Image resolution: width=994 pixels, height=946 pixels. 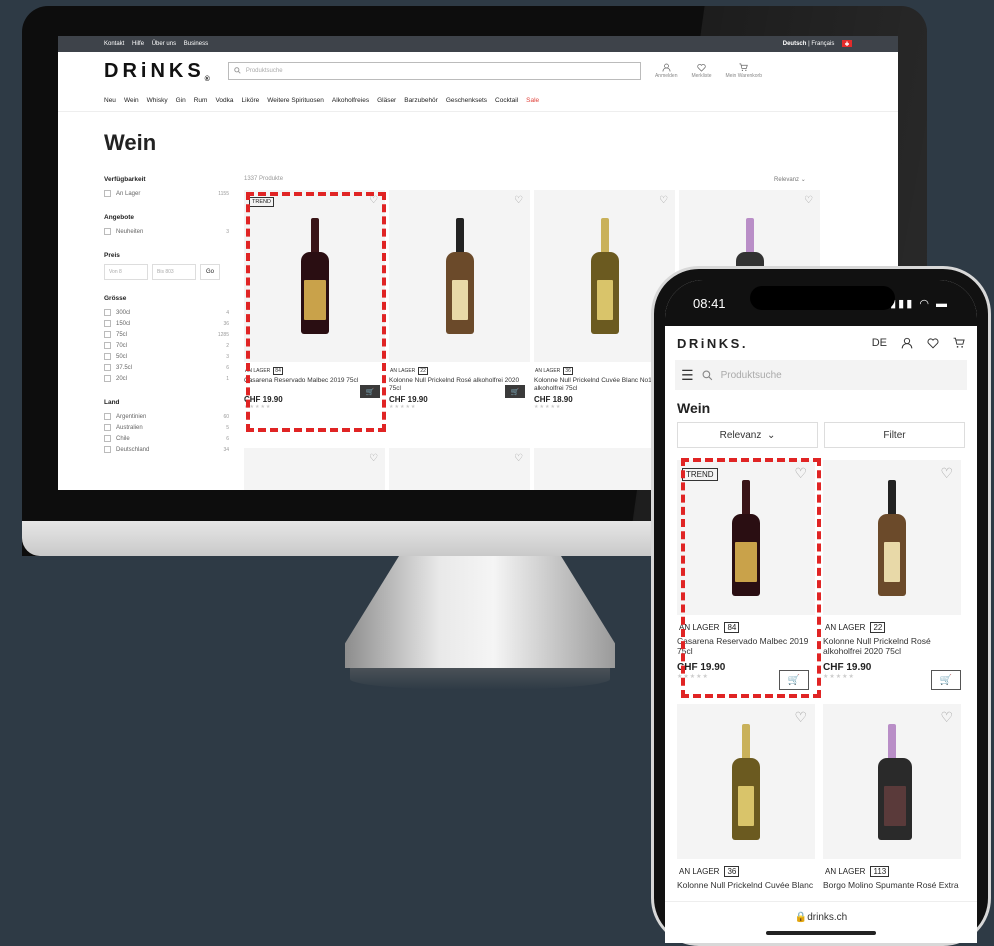 What do you see at coordinates (744, 76) in the screenshot?
I see `cart-label: Mein Warenkorb` at bounding box center [744, 76].